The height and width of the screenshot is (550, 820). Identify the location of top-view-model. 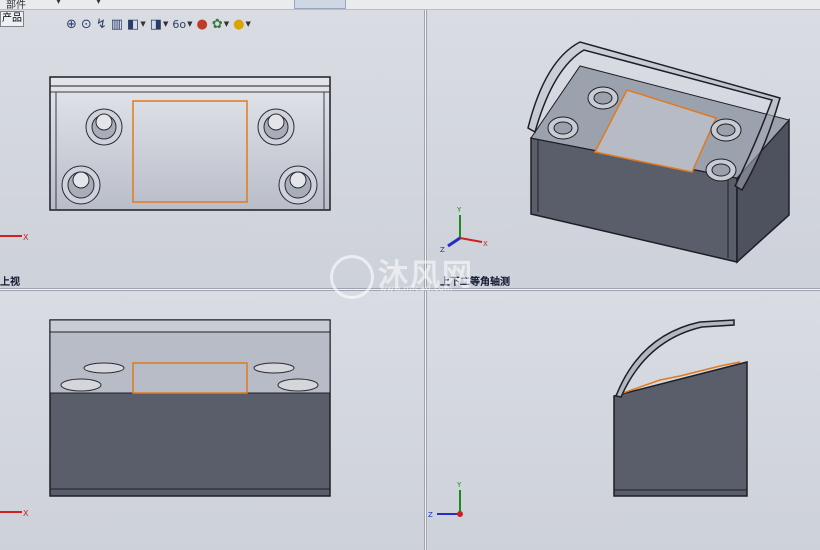
(190, 143).